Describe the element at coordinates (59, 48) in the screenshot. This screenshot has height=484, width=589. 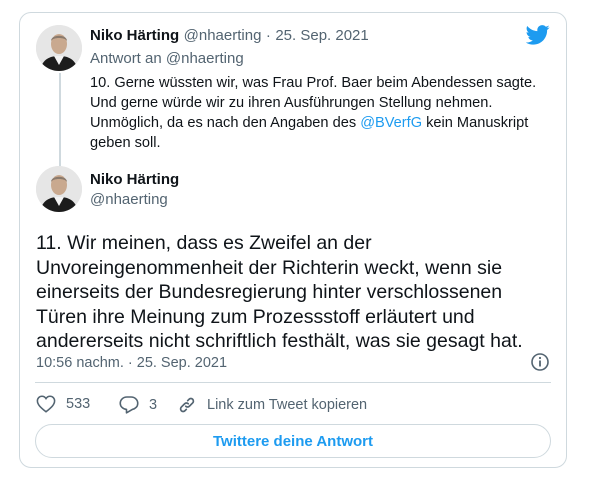
I see `parent-avatar` at that location.